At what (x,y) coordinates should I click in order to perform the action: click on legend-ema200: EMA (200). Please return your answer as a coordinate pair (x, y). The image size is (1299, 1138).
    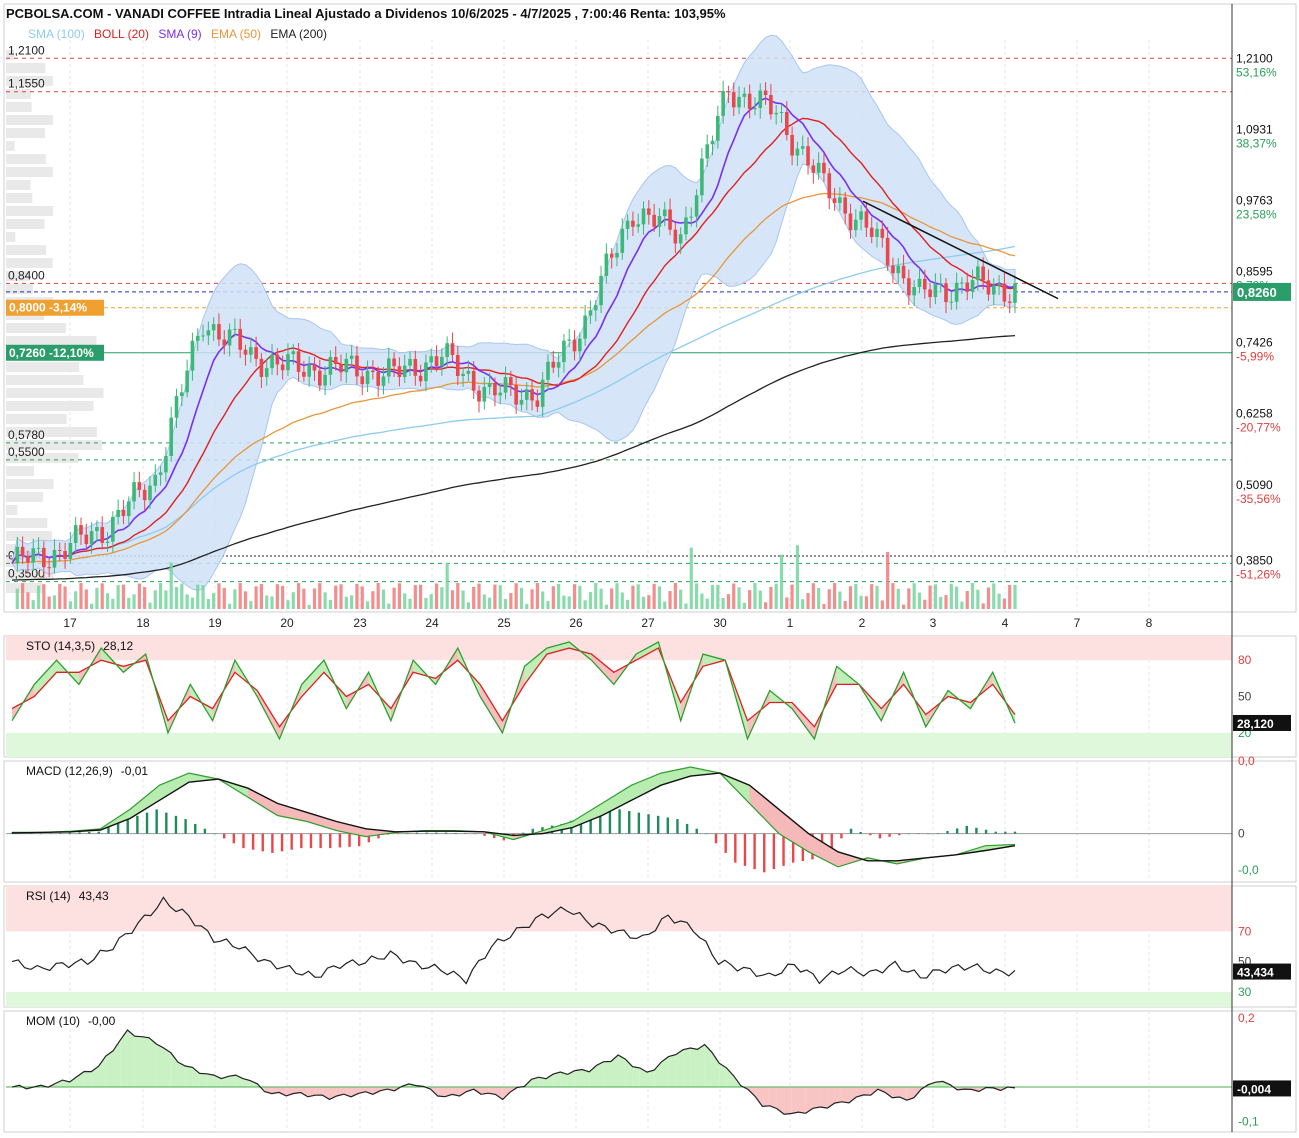
    Looking at the image, I should click on (298, 34).